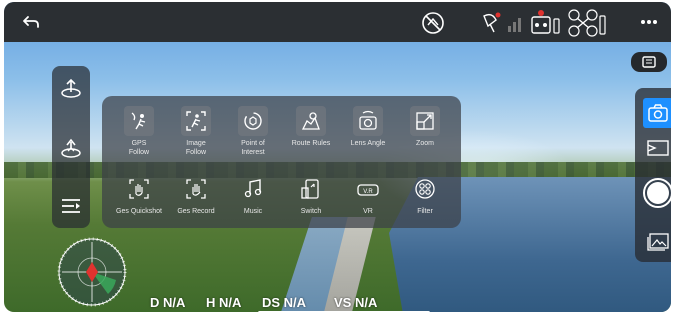 The height and width of the screenshot is (315, 675). Describe the element at coordinates (196, 121) in the screenshot. I see `image-follow-icon` at that location.